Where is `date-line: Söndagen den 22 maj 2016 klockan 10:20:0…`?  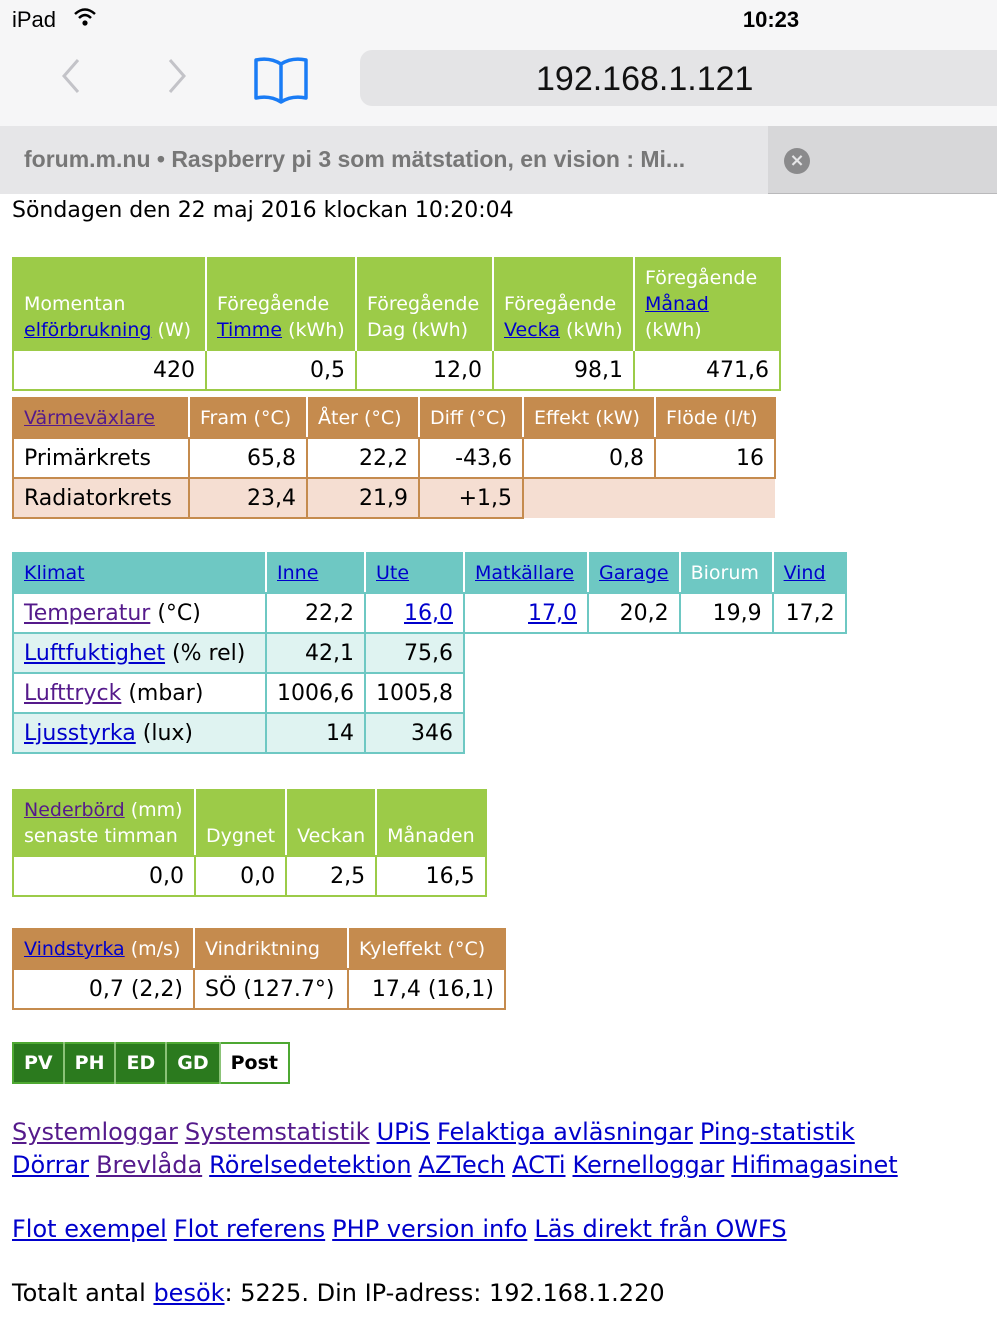
date-line: Söndagen den 22 maj 2016 klockan 10:20:0… is located at coordinates (263, 210).